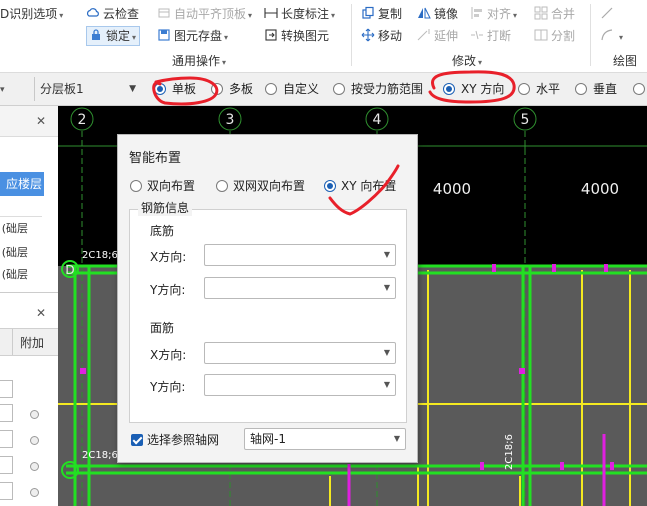  Describe the element at coordinates (360, 185) in the screenshot. I see `radio-xy-layout: XY 向布置` at that location.